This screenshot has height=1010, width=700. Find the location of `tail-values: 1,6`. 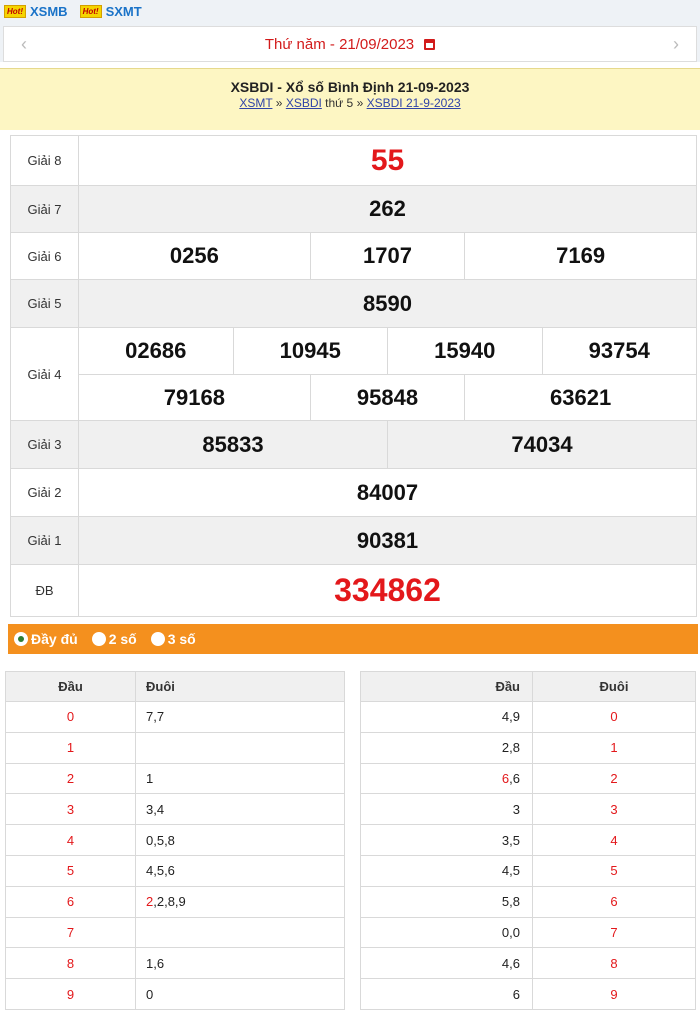

tail-values: 1,6 is located at coordinates (155, 963).